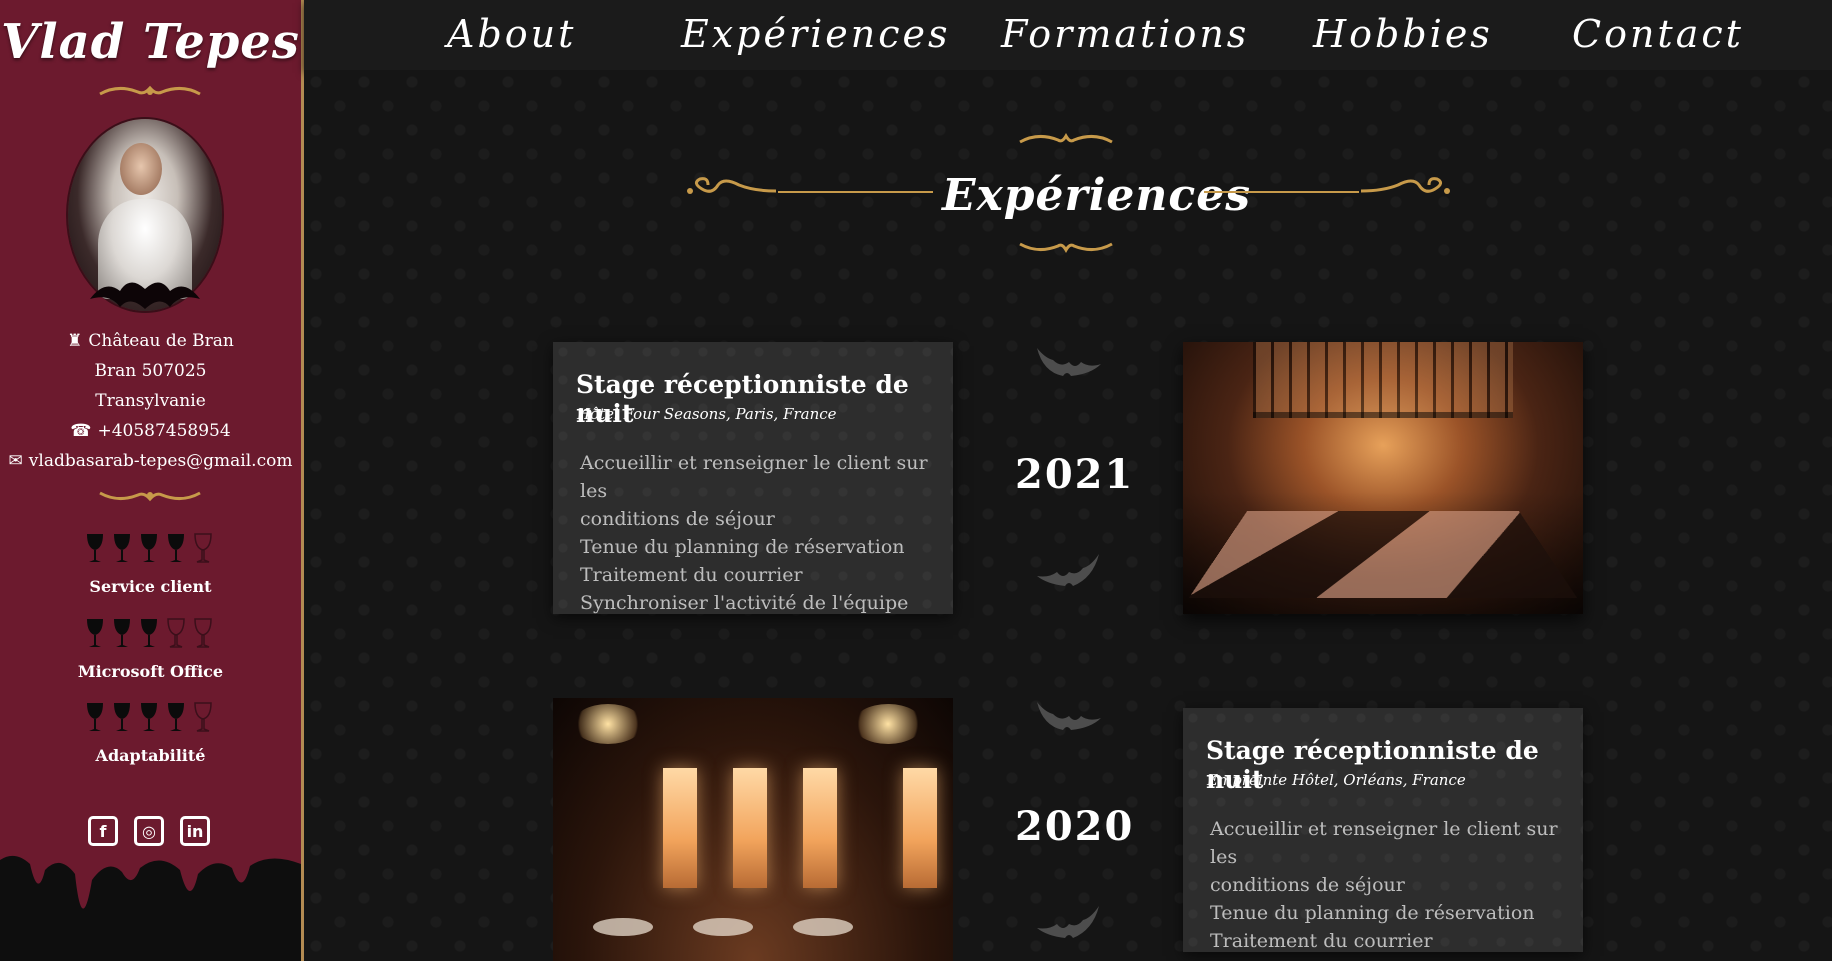 The image size is (1832, 961). I want to click on nav-hobbies: Hobbies, so click(1403, 34).